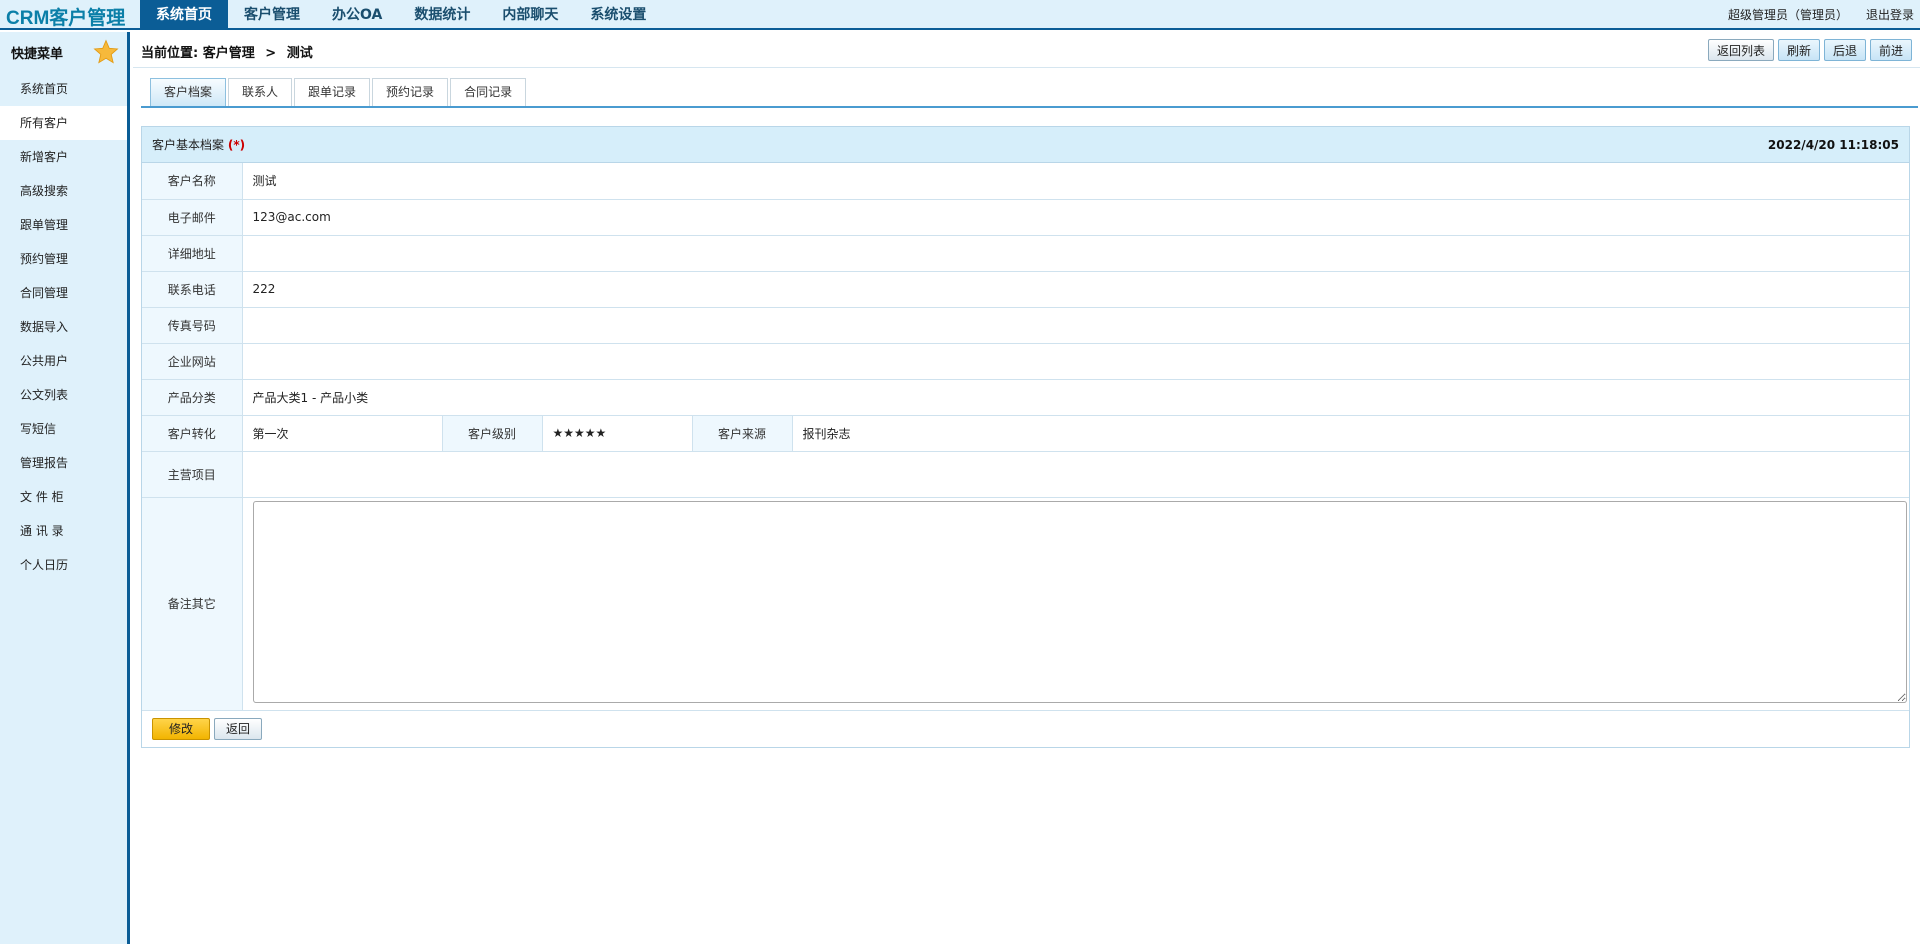 This screenshot has height=944, width=1920. I want to click on website-label: 企业网站, so click(192, 361).